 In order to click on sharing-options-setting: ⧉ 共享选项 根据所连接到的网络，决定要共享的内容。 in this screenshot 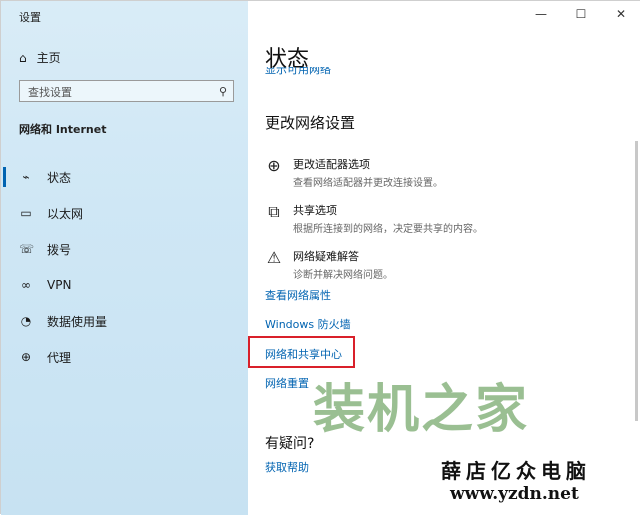, I will do `click(374, 218)`.